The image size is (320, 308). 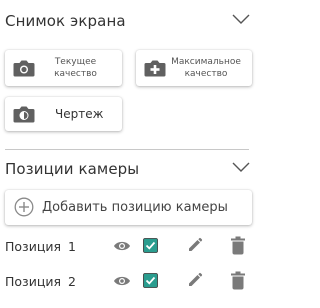 I want to click on camera-positions-section-header: Позиции камеры, so click(x=129, y=169).